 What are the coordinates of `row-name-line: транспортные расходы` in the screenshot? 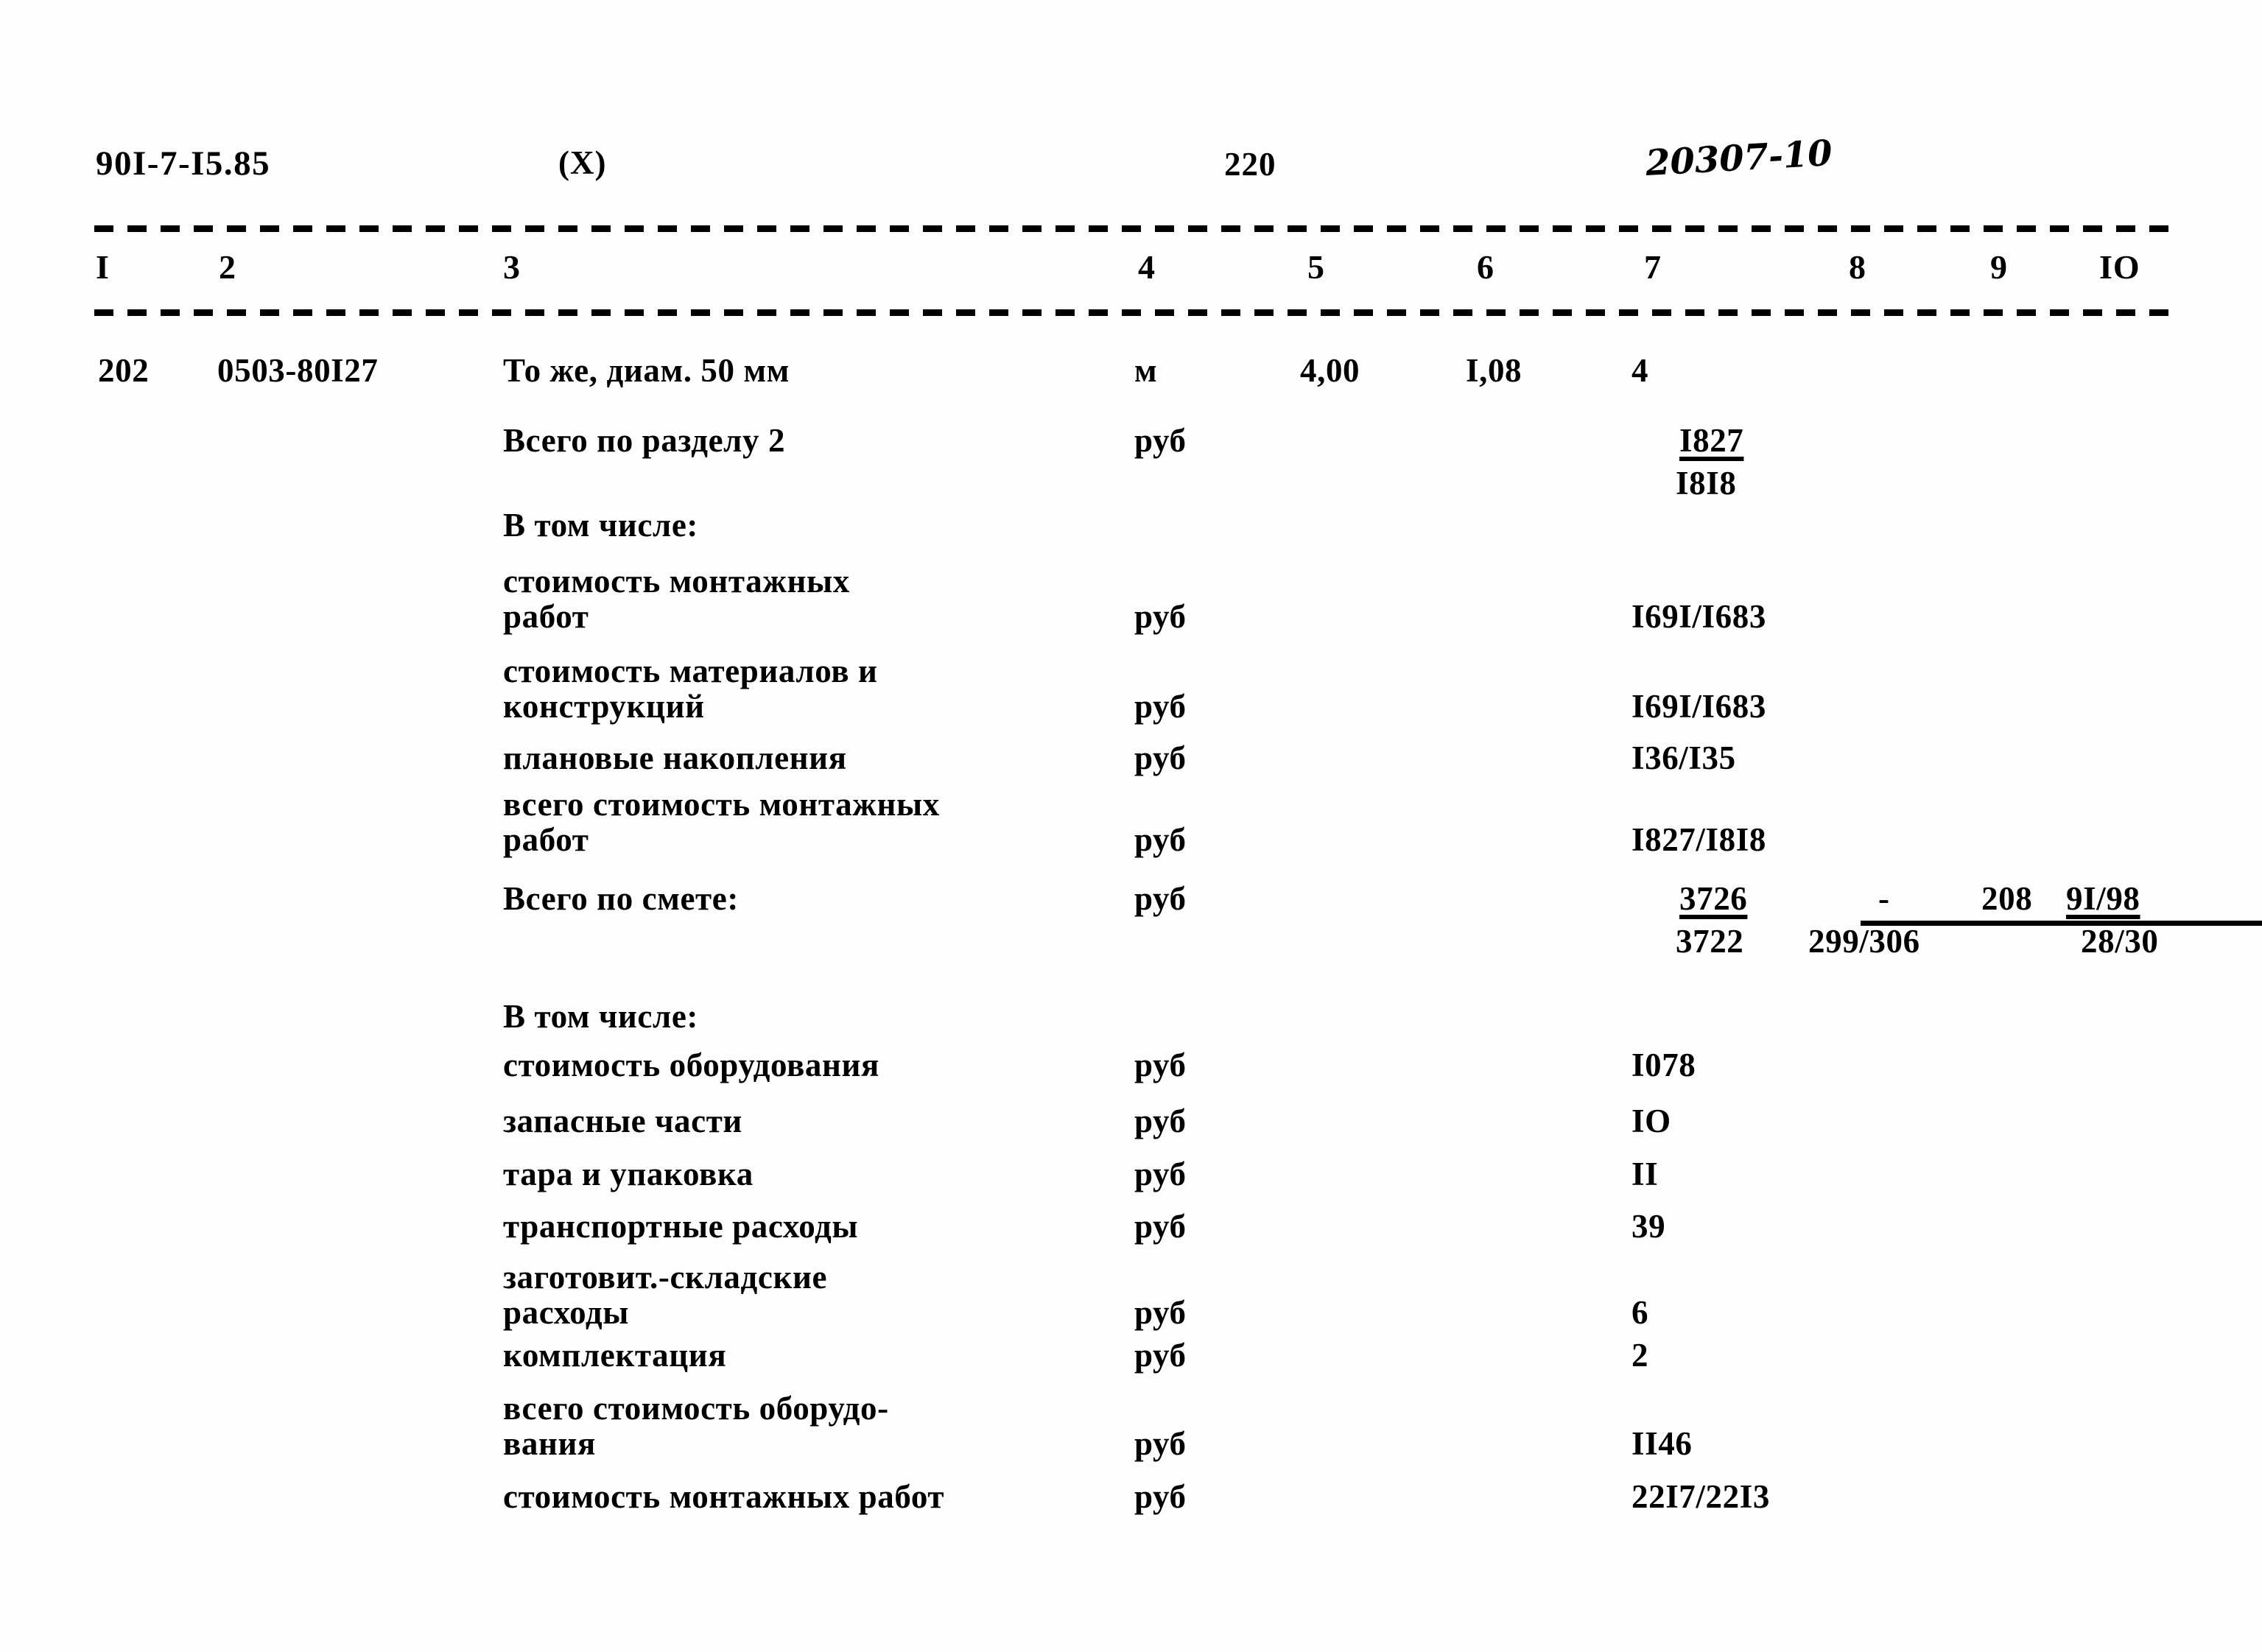 It's located at (681, 1226).